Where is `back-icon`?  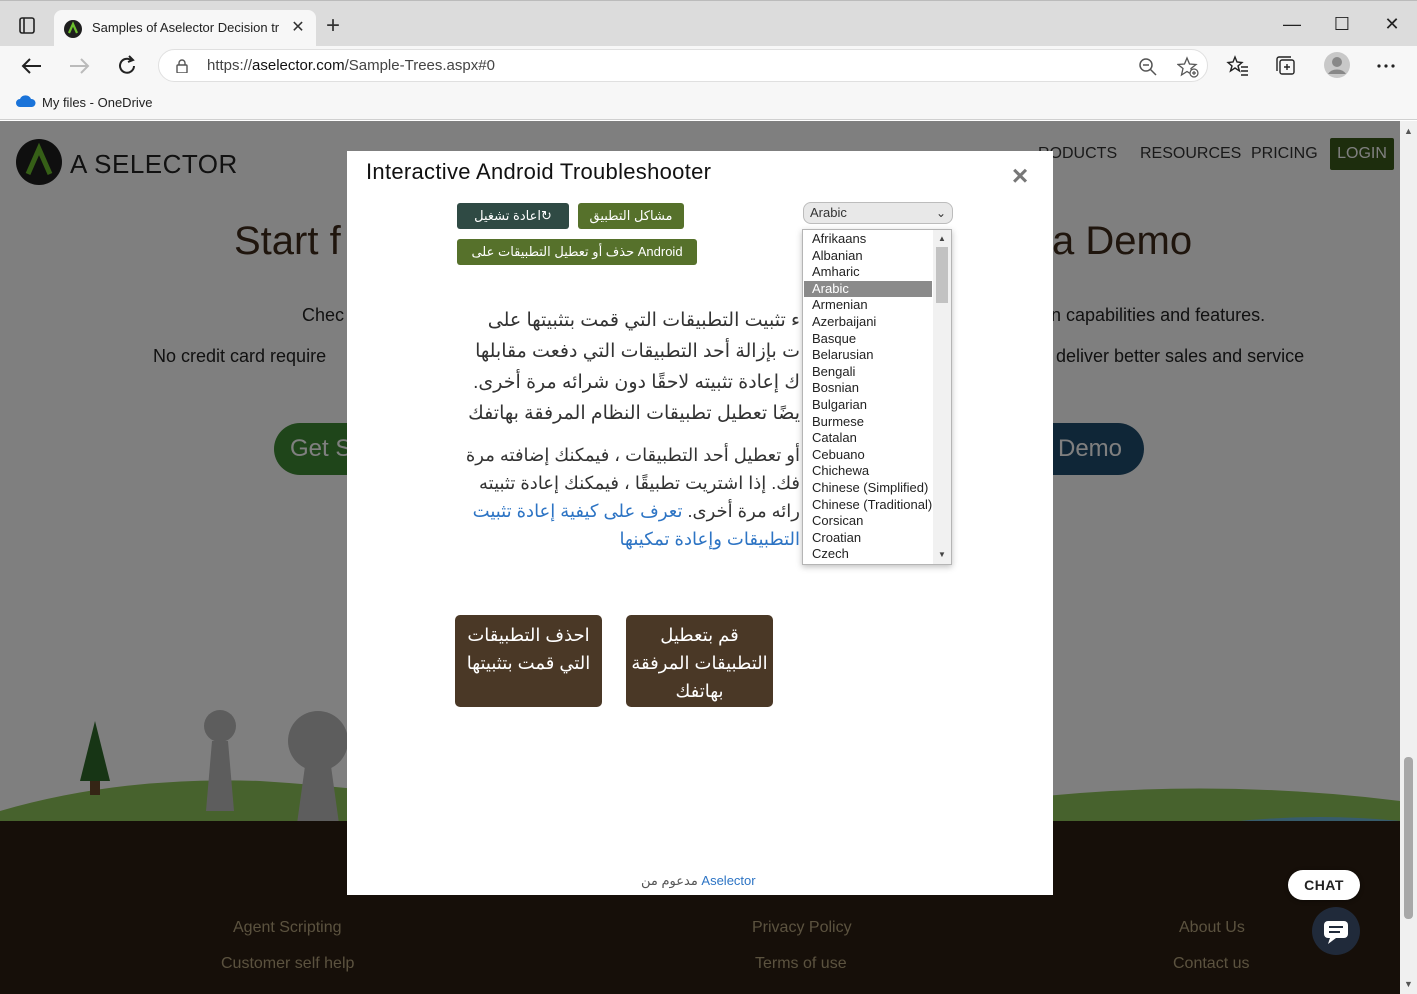
back-icon is located at coordinates (32, 66).